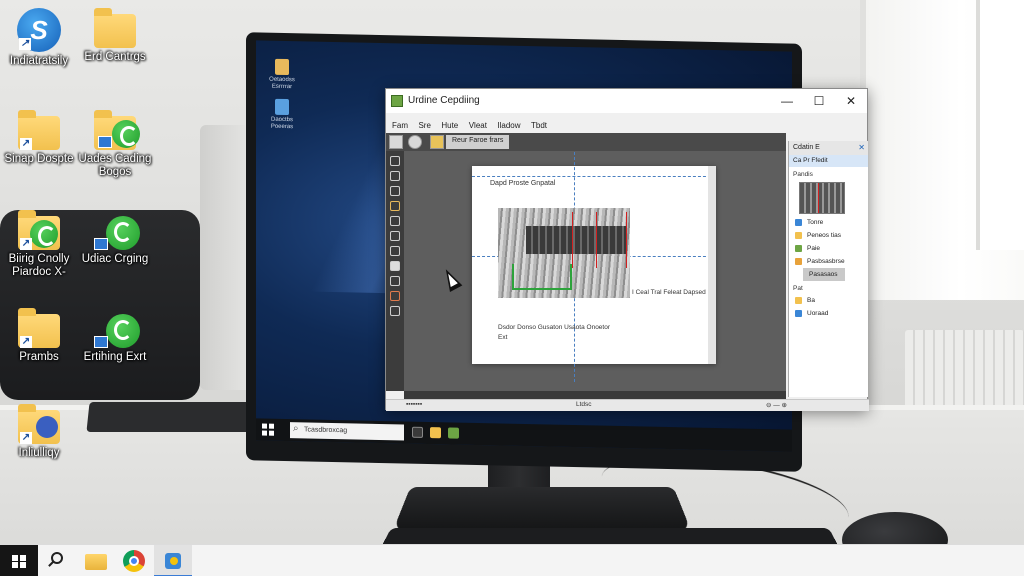 The width and height of the screenshot is (1024, 576). What do you see at coordinates (268, 429) in the screenshot?
I see `screen-start-button` at bounding box center [268, 429].